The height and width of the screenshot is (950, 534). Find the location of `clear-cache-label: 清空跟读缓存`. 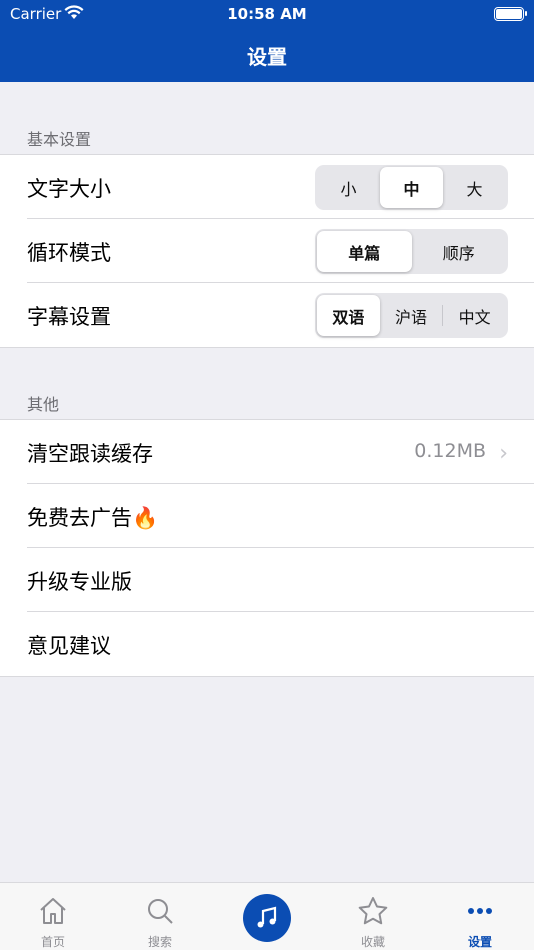

clear-cache-label: 清空跟读缓存 is located at coordinates (90, 454).